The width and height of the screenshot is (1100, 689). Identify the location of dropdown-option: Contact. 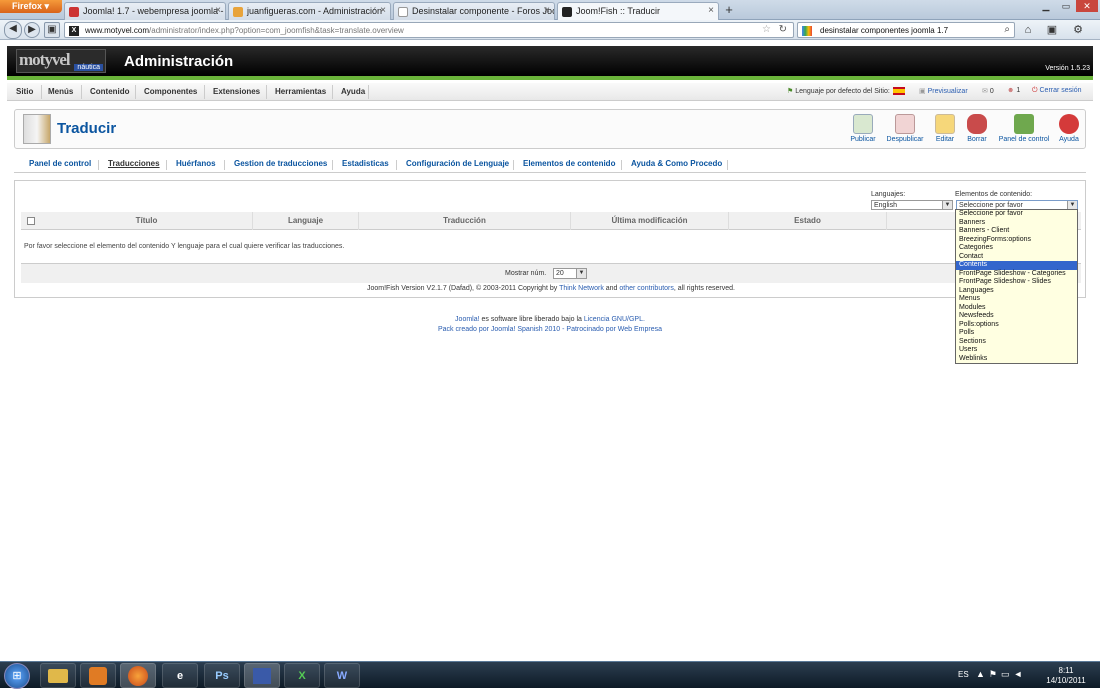
(1016, 257).